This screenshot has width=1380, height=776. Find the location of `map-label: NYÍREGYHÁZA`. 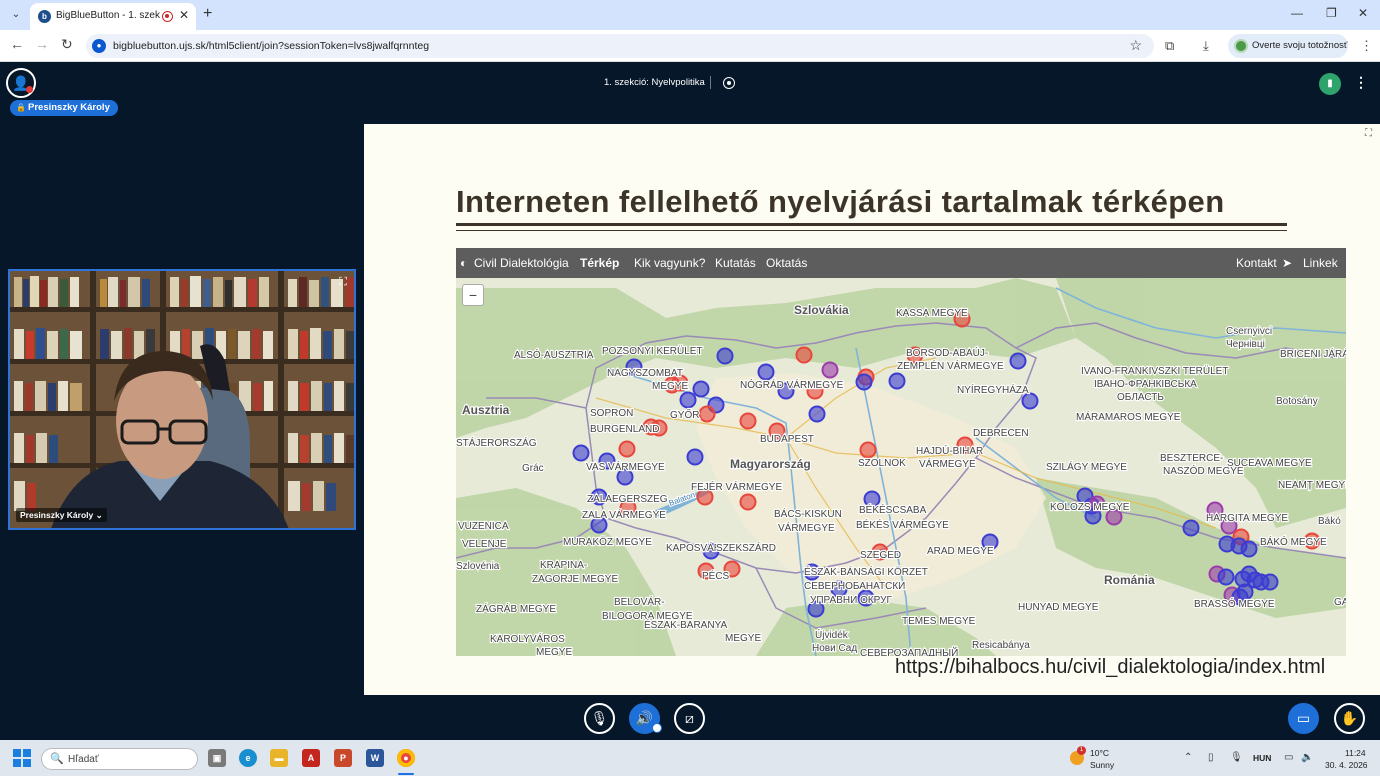

map-label: NYÍREGYHÁZA is located at coordinates (993, 389).